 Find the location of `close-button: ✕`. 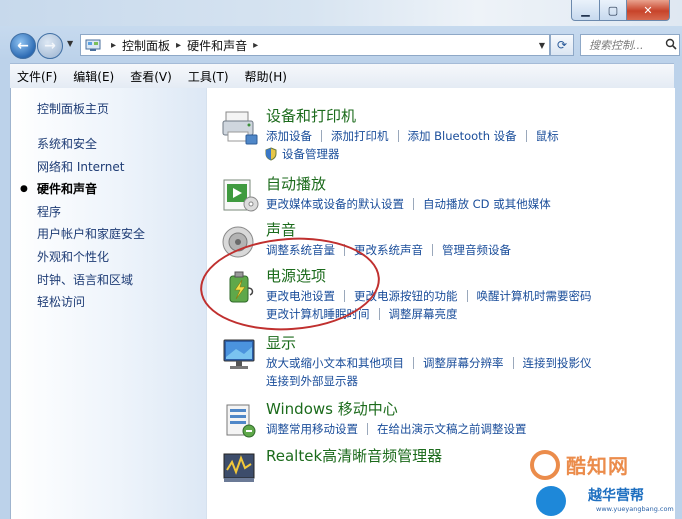

close-button: ✕ is located at coordinates (648, 10).